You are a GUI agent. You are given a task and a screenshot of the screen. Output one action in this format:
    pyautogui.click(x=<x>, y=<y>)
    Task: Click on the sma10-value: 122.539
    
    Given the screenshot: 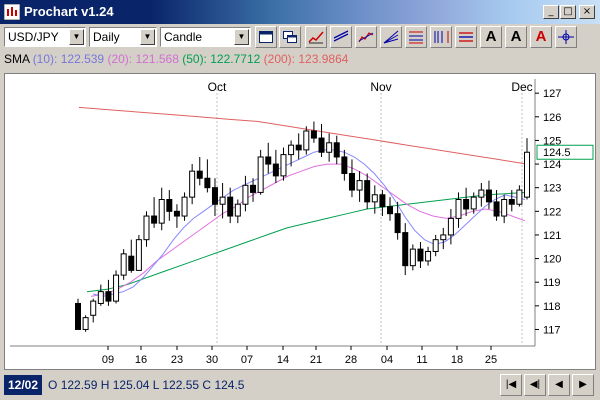 What is the action you would take?
    pyautogui.click(x=82, y=59)
    